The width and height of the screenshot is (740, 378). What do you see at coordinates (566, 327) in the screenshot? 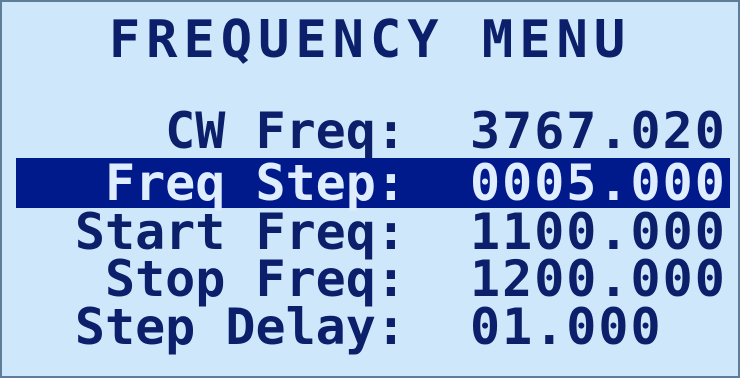
I see `row-value: 01.000` at bounding box center [566, 327].